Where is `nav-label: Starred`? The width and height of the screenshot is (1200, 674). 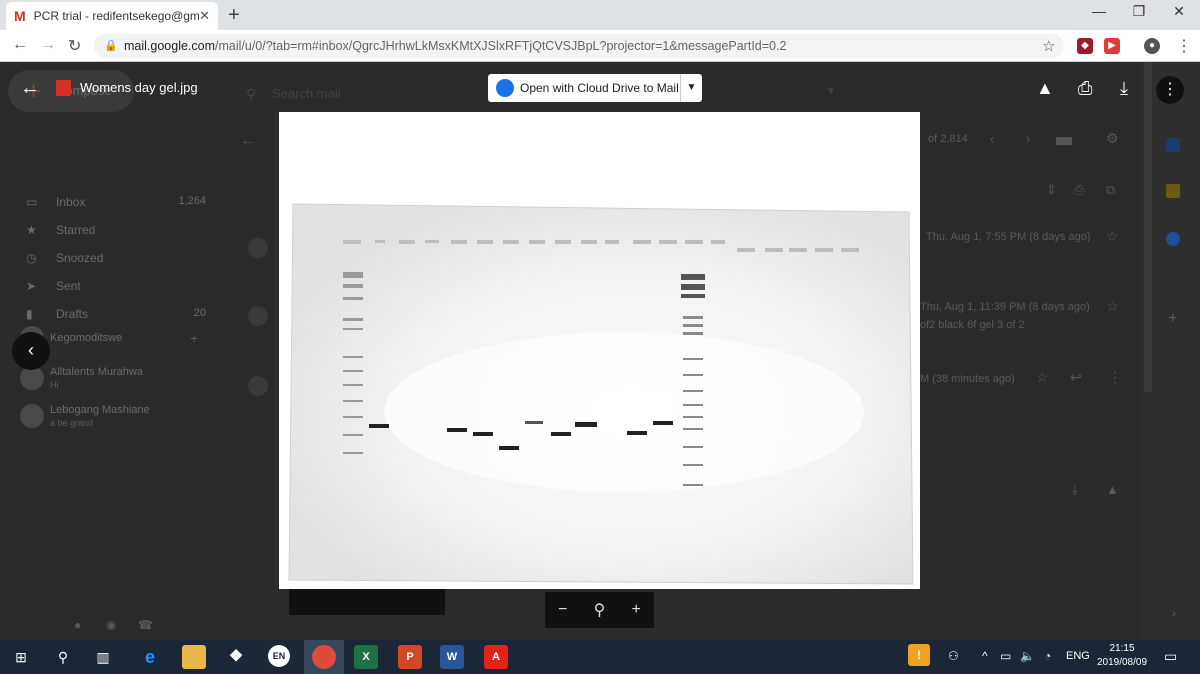
nav-label: Starred is located at coordinates (76, 230).